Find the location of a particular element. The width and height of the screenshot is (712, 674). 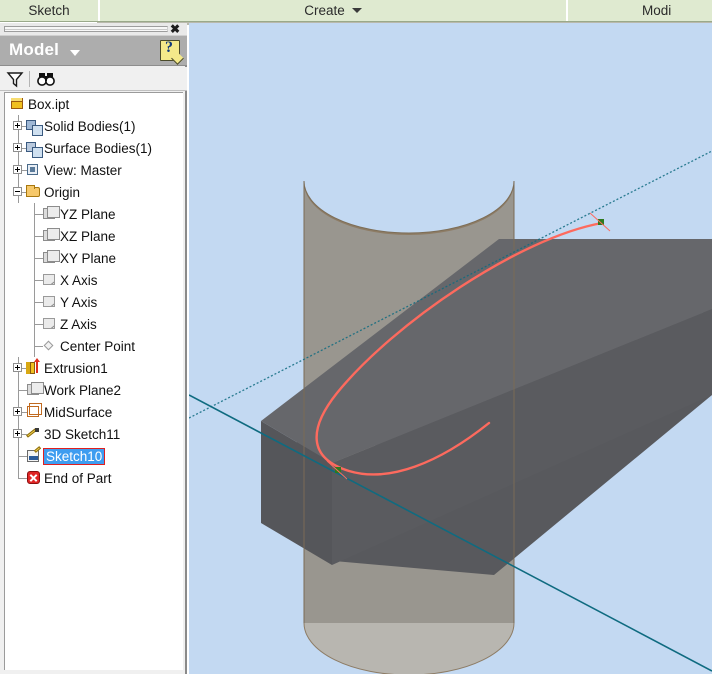

tree-item-end-of-part: End of Part is located at coordinates (94, 478).